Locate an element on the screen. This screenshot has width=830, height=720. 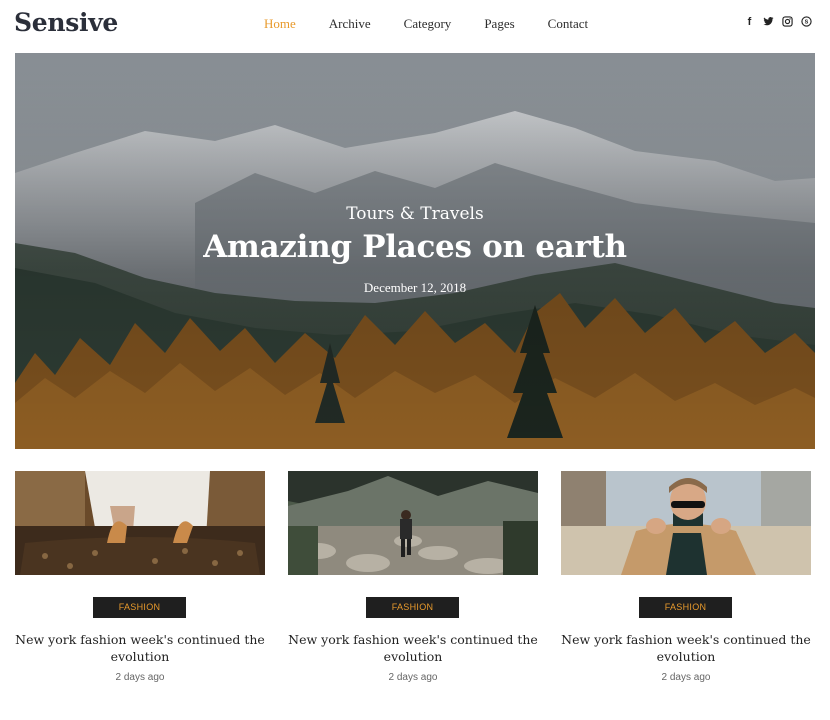
nav-item-contact: Contact is located at coordinates (568, 24).